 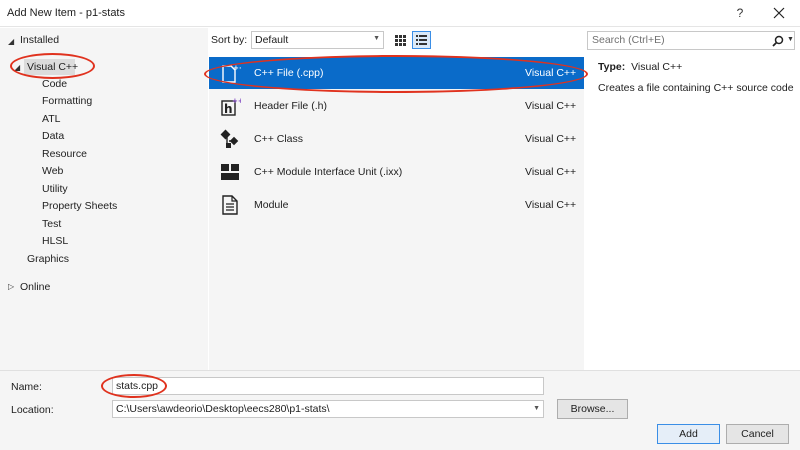 What do you see at coordinates (54, 84) in the screenshot?
I see `tree-item-code: Code` at bounding box center [54, 84].